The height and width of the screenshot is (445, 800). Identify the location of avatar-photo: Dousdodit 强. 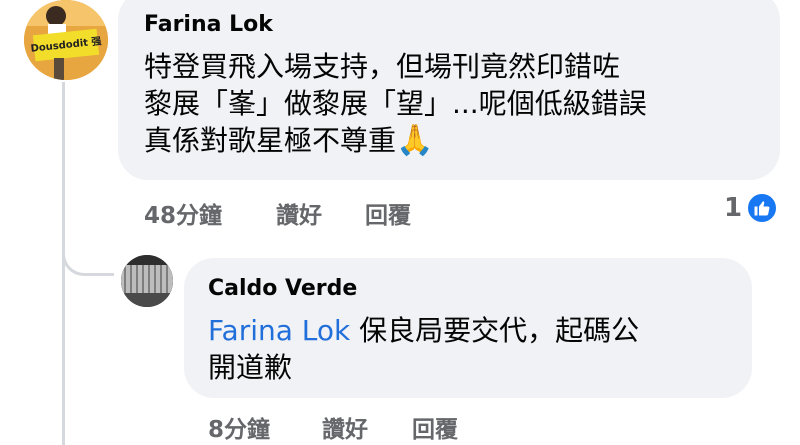
(66, 40).